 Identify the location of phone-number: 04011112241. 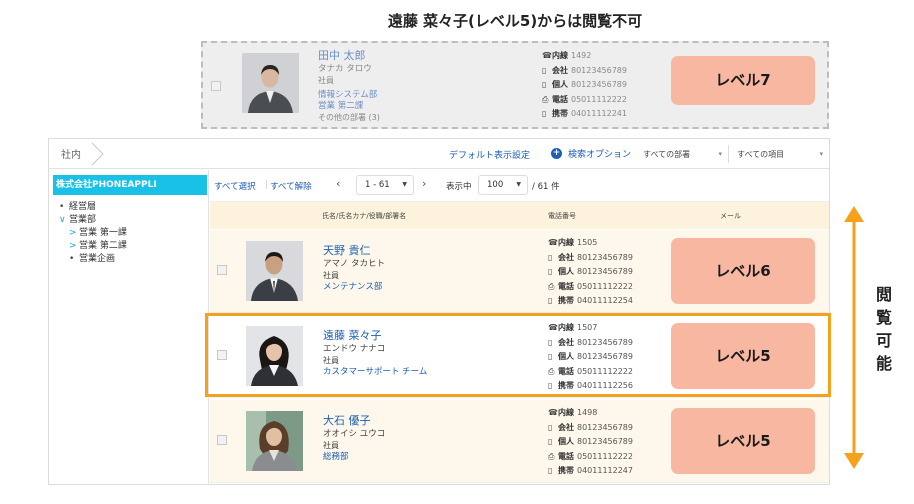
(599, 113).